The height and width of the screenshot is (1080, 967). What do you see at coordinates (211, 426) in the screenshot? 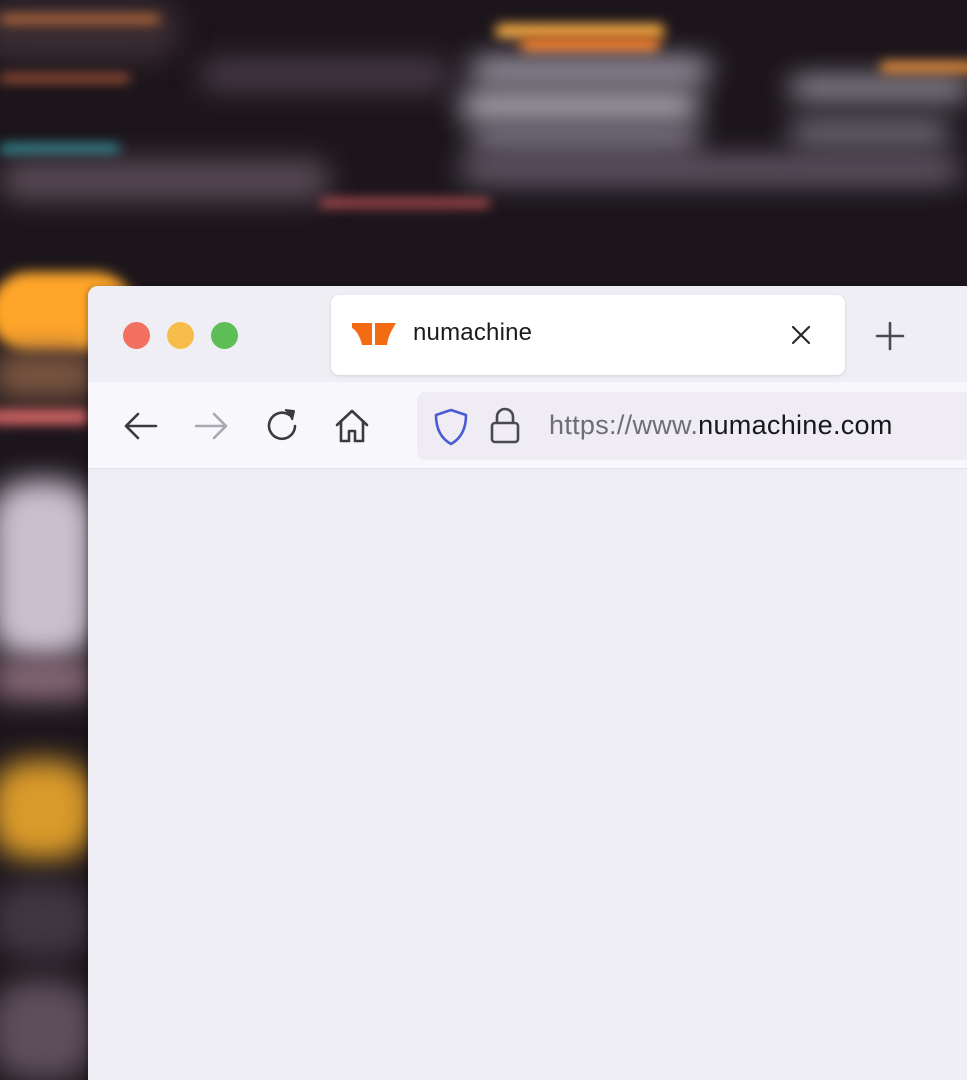
I see `arrow-right-icon` at bounding box center [211, 426].